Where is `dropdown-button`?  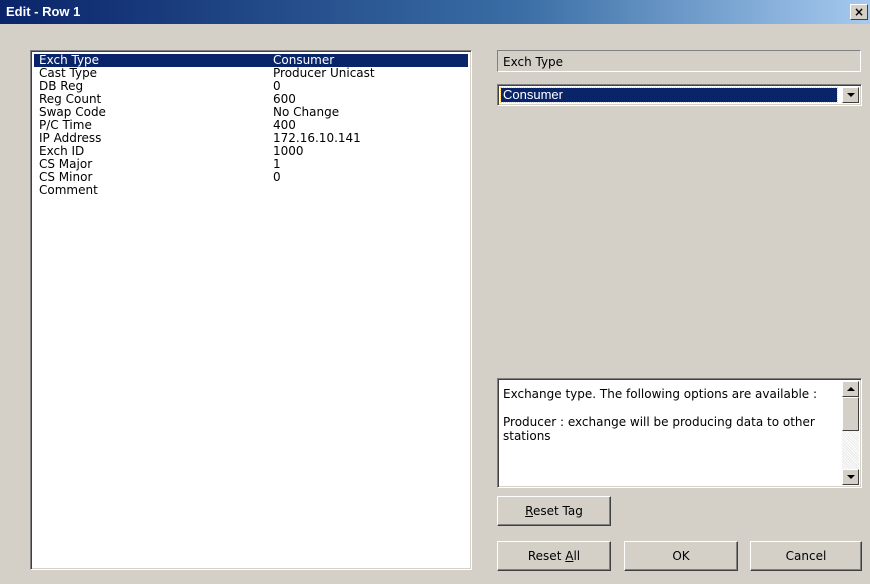
dropdown-button is located at coordinates (850, 95).